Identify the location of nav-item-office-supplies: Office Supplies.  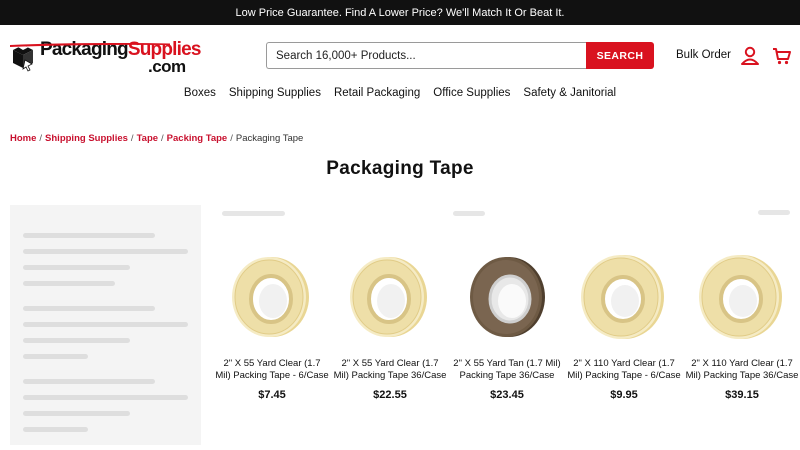
(471, 97).